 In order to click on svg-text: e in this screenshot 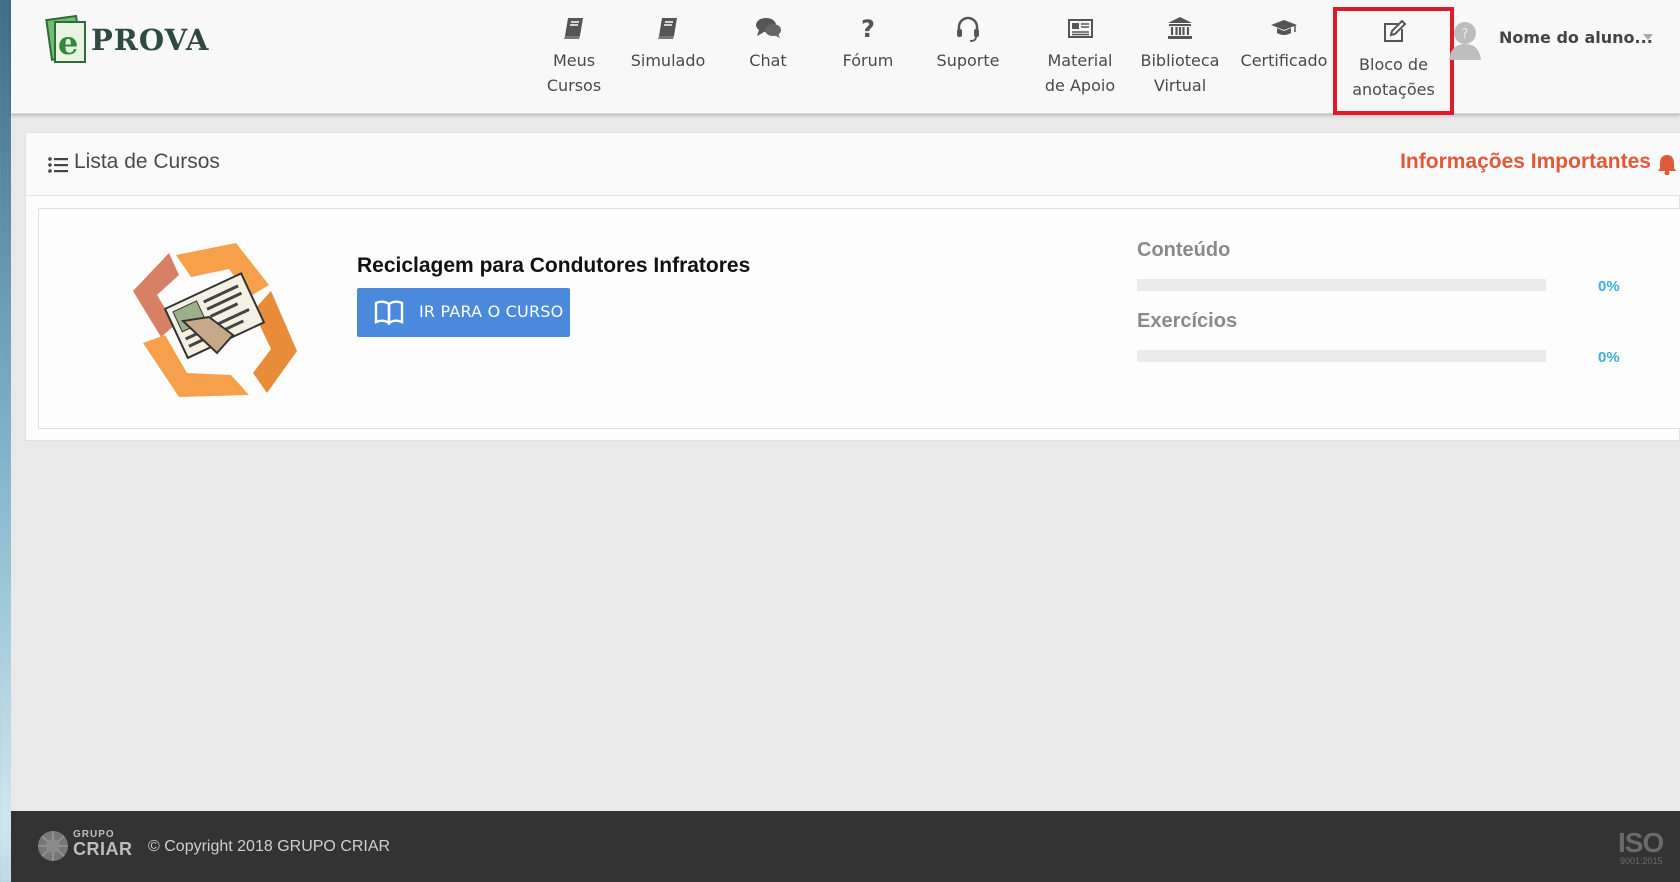, I will do `click(68, 43)`.